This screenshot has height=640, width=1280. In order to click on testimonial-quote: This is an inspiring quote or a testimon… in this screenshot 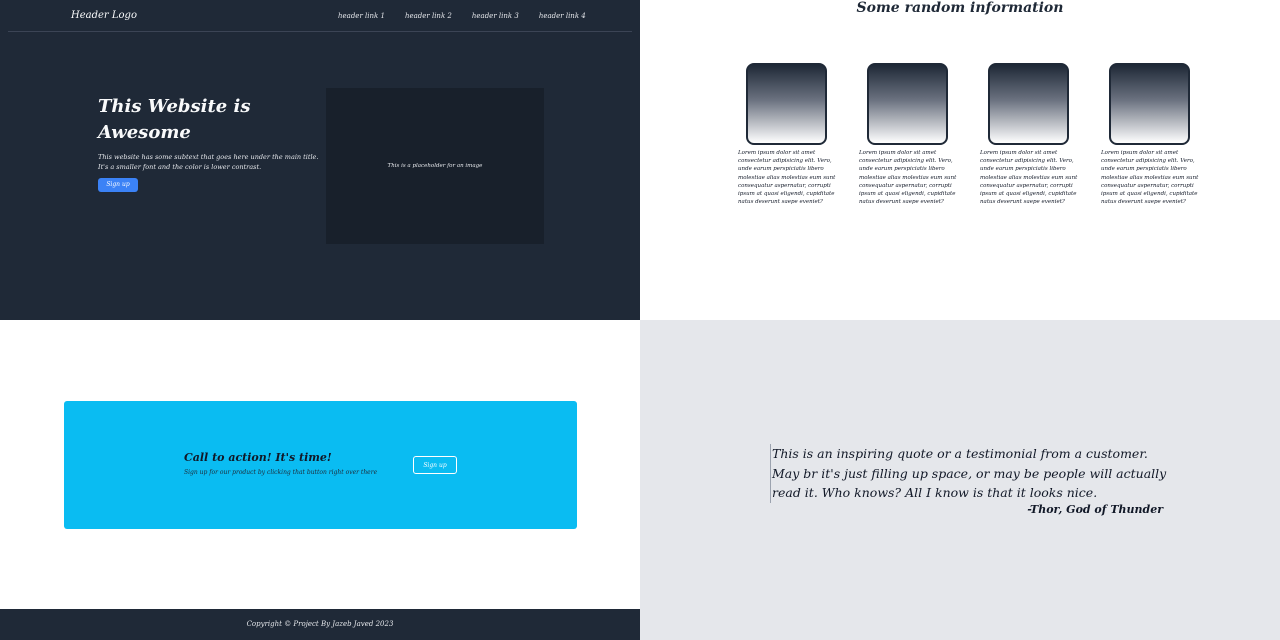, I will do `click(970, 473)`.